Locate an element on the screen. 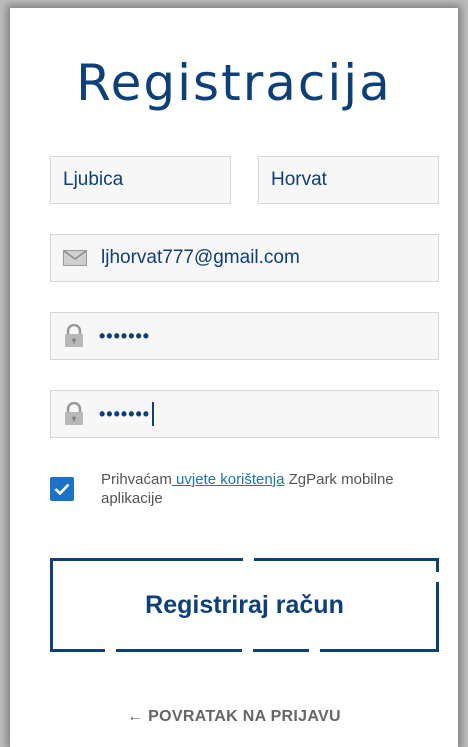 Image resolution: width=468 pixels, height=747 pixels. password-confirm-value: ••••••• is located at coordinates (125, 413).